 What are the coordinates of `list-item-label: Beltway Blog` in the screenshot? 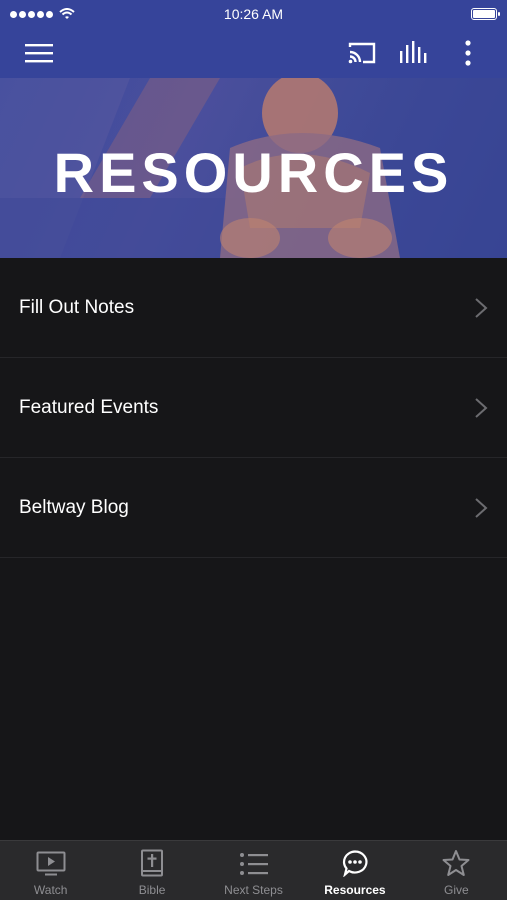 It's located at (74, 507).